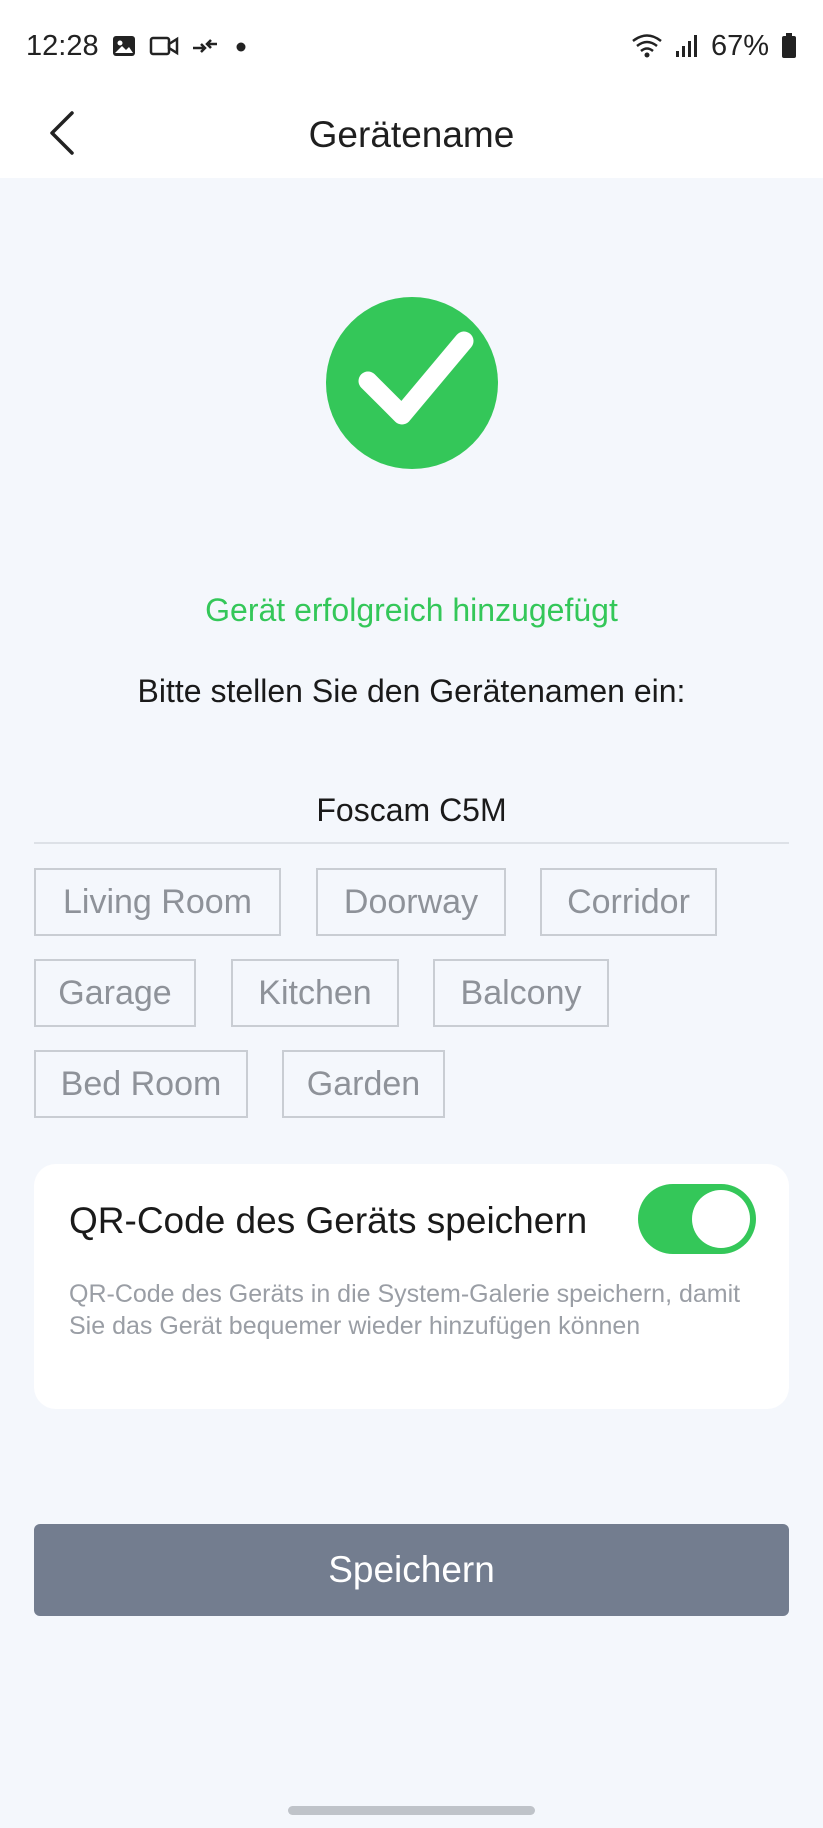 The height and width of the screenshot is (1828, 823). Describe the element at coordinates (647, 46) in the screenshot. I see `wifi-icon` at that location.